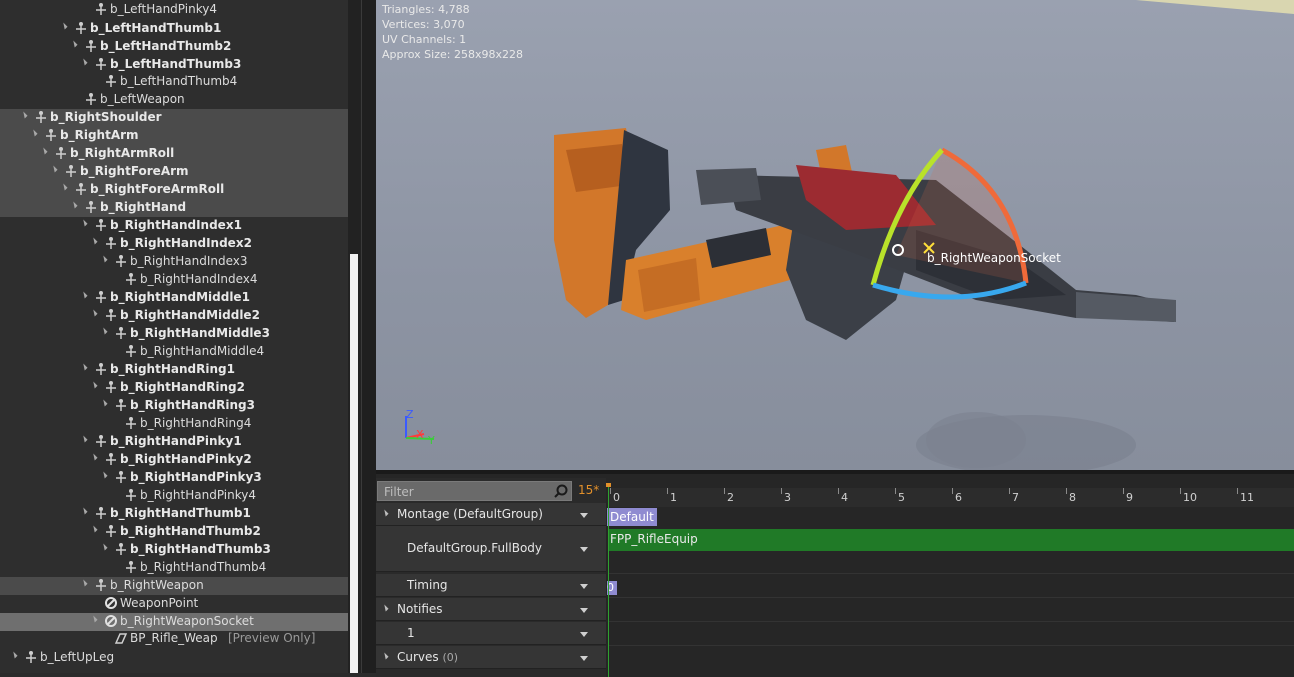 The height and width of the screenshot is (677, 1294). What do you see at coordinates (368, 336) in the screenshot?
I see `panel-splitter` at bounding box center [368, 336].